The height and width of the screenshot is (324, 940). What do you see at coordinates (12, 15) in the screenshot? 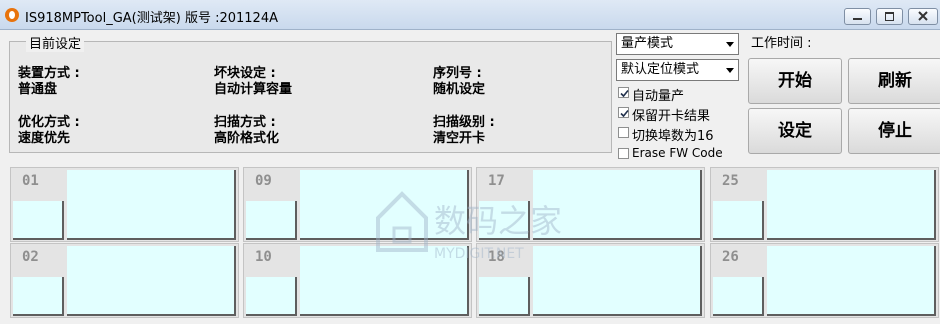
I see `app-icon` at bounding box center [12, 15].